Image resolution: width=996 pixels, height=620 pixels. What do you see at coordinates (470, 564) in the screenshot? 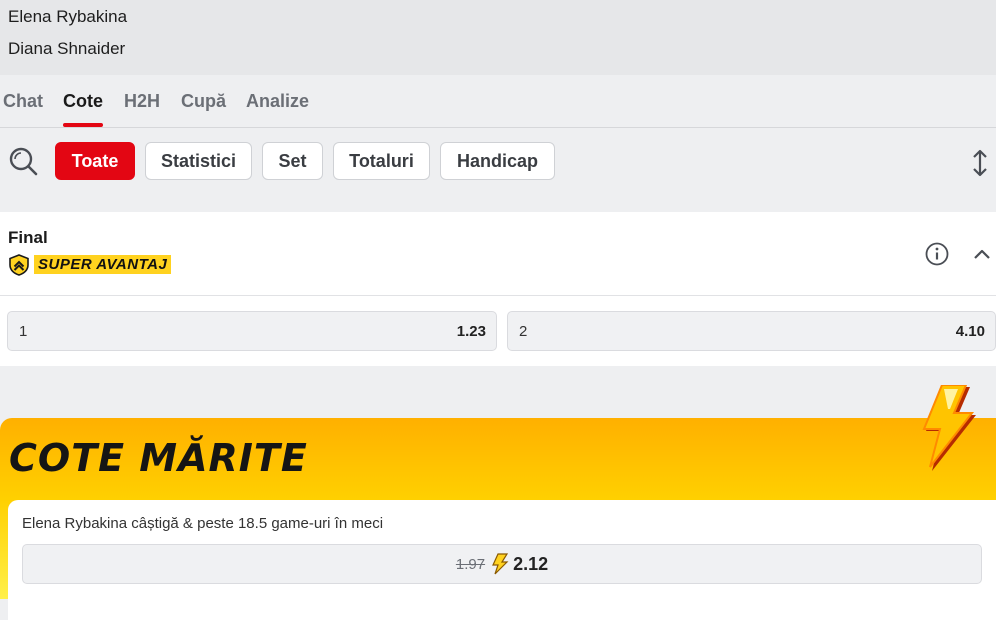
I see `old-odd: 1.97` at bounding box center [470, 564].